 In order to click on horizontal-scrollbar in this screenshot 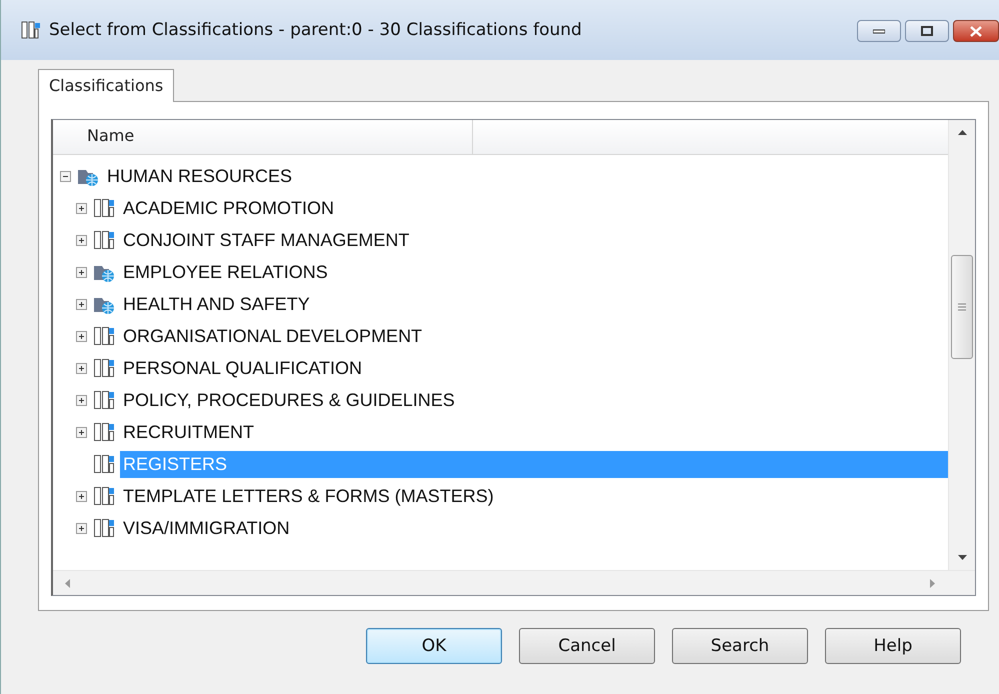, I will do `click(514, 582)`.